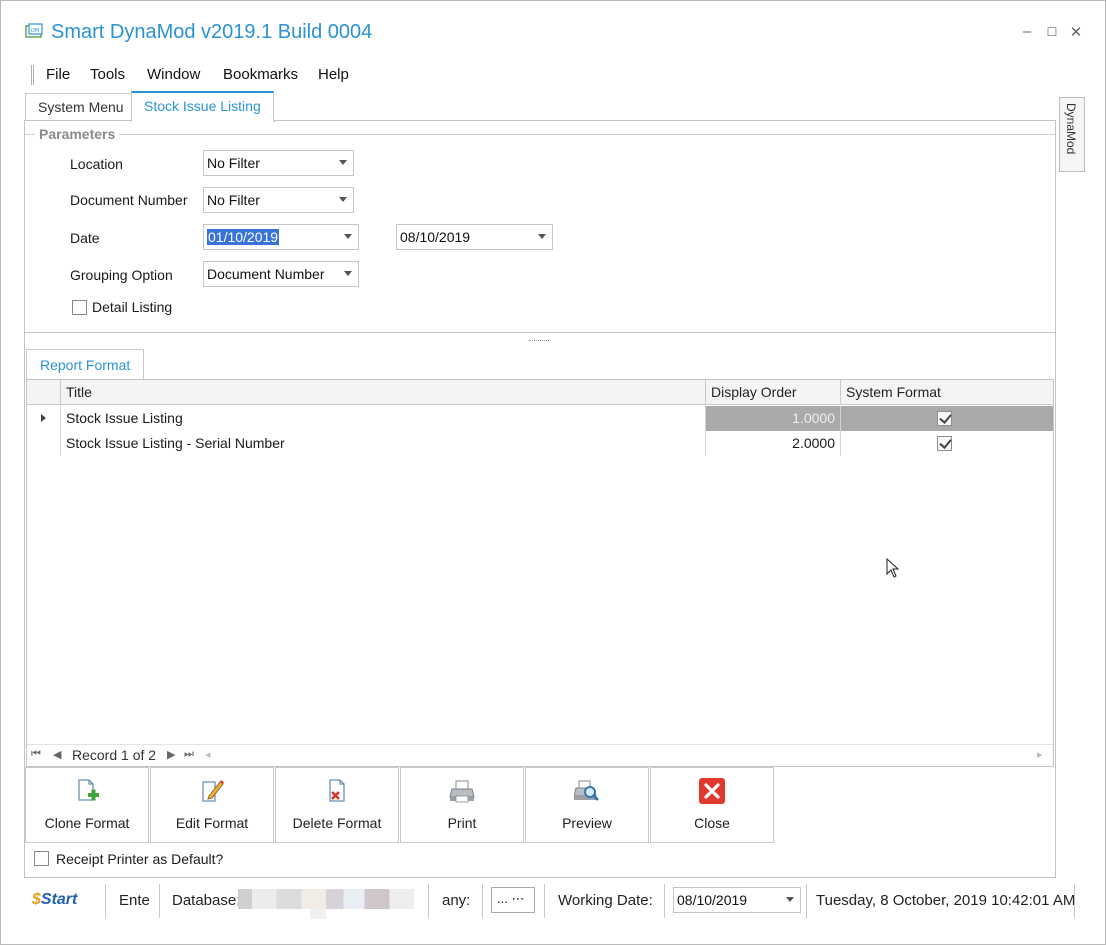  What do you see at coordinates (140, 859) in the screenshot?
I see `receipt-printer-label: Receipt Printer as Default?` at bounding box center [140, 859].